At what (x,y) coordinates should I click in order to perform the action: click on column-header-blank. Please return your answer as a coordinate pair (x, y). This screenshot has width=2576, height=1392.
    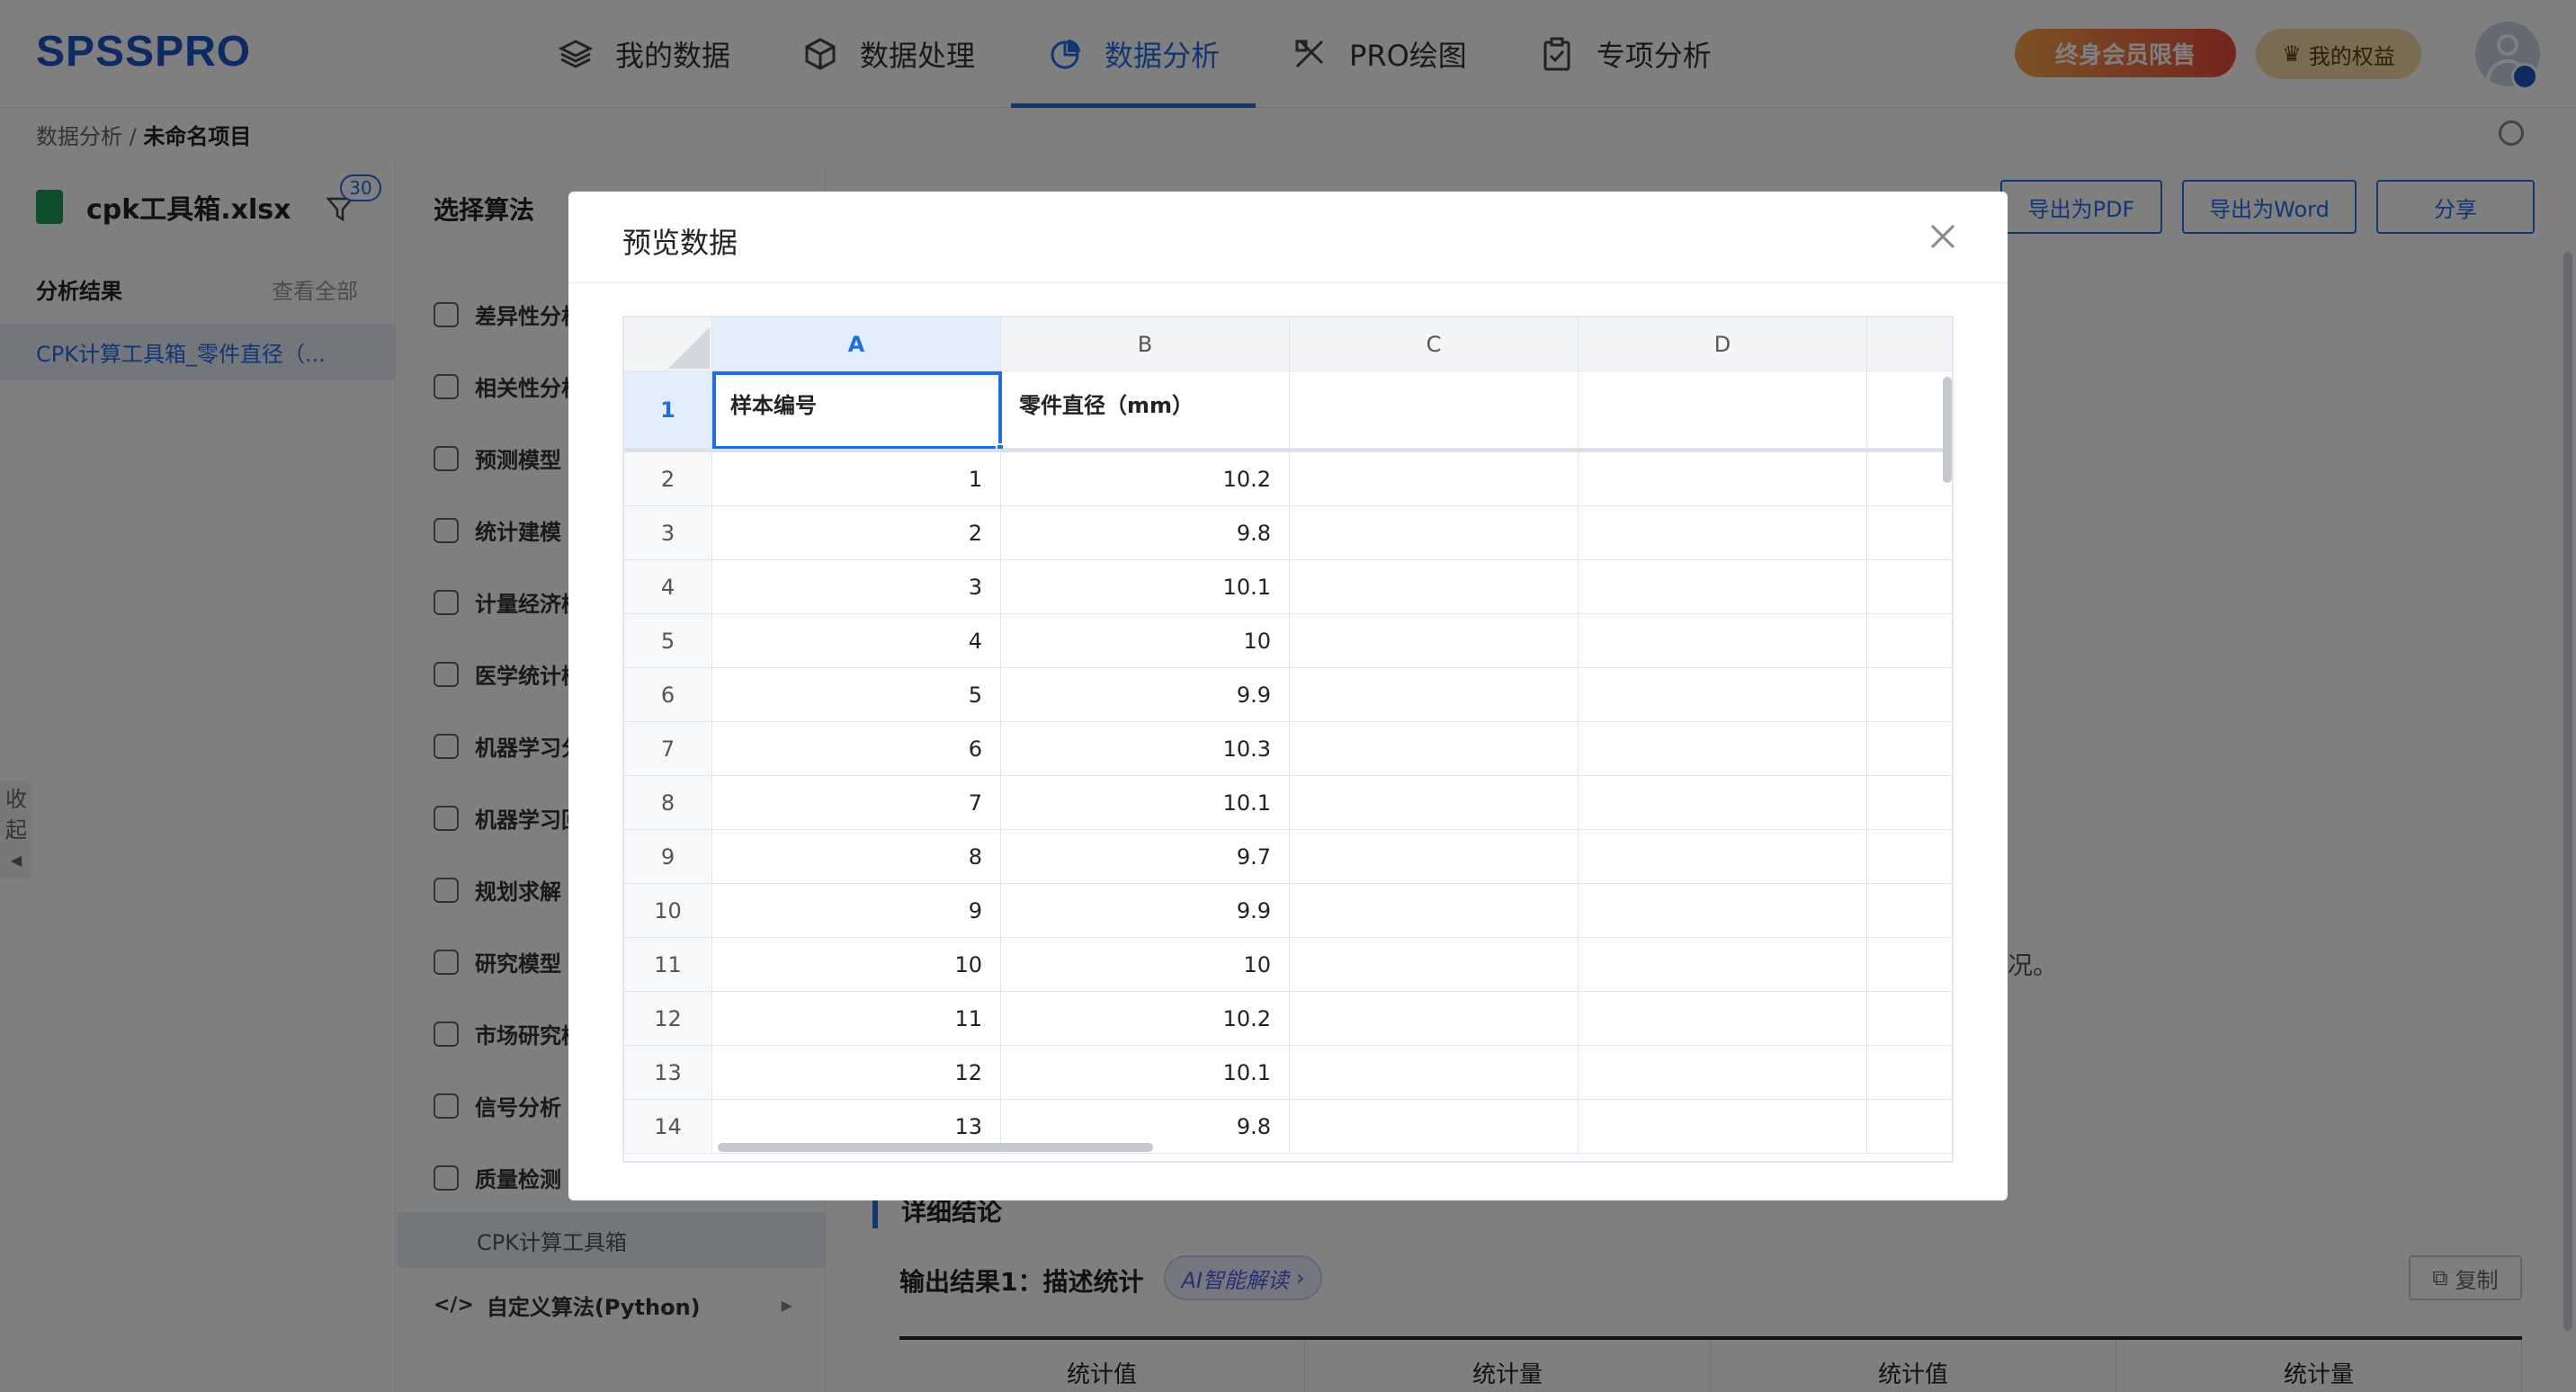
    Looking at the image, I should click on (1909, 344).